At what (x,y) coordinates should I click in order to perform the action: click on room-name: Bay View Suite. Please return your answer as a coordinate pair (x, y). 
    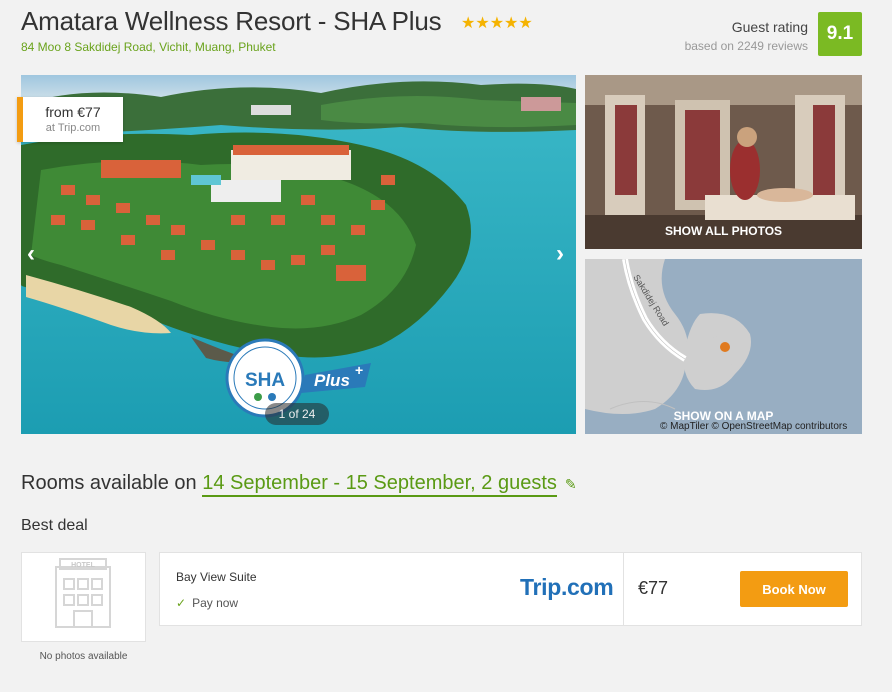
    Looking at the image, I should click on (216, 577).